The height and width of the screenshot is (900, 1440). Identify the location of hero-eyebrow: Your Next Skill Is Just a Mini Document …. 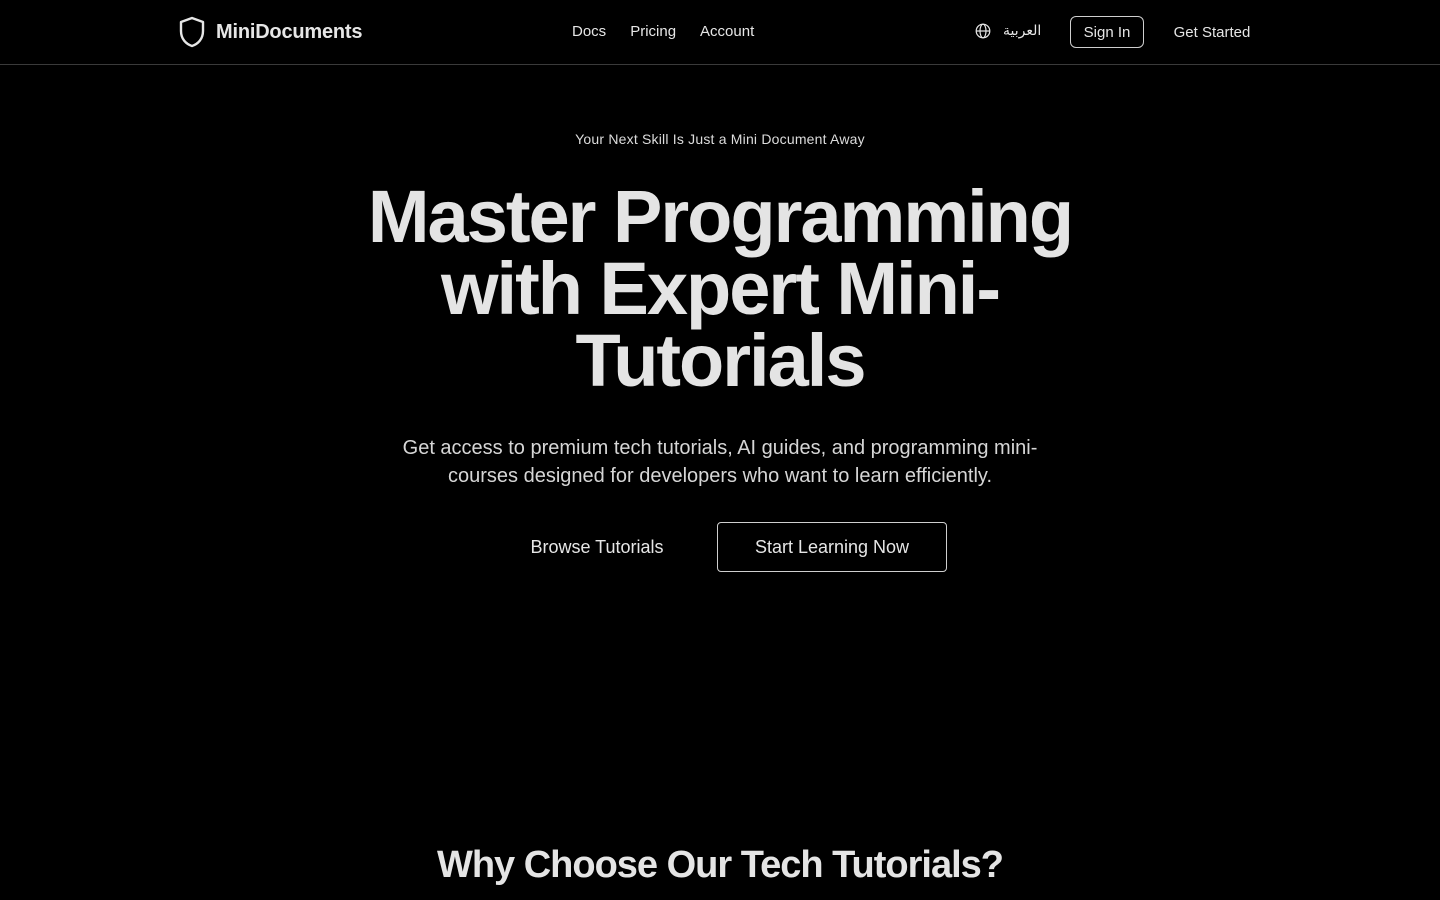
(720, 139).